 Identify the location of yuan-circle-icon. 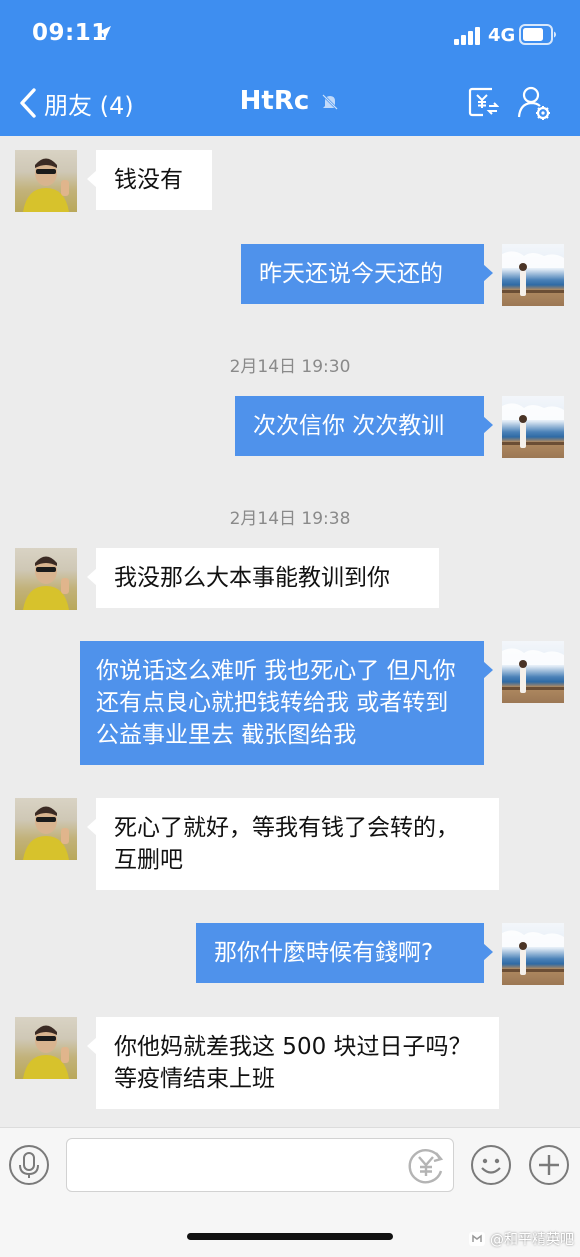
(426, 1166).